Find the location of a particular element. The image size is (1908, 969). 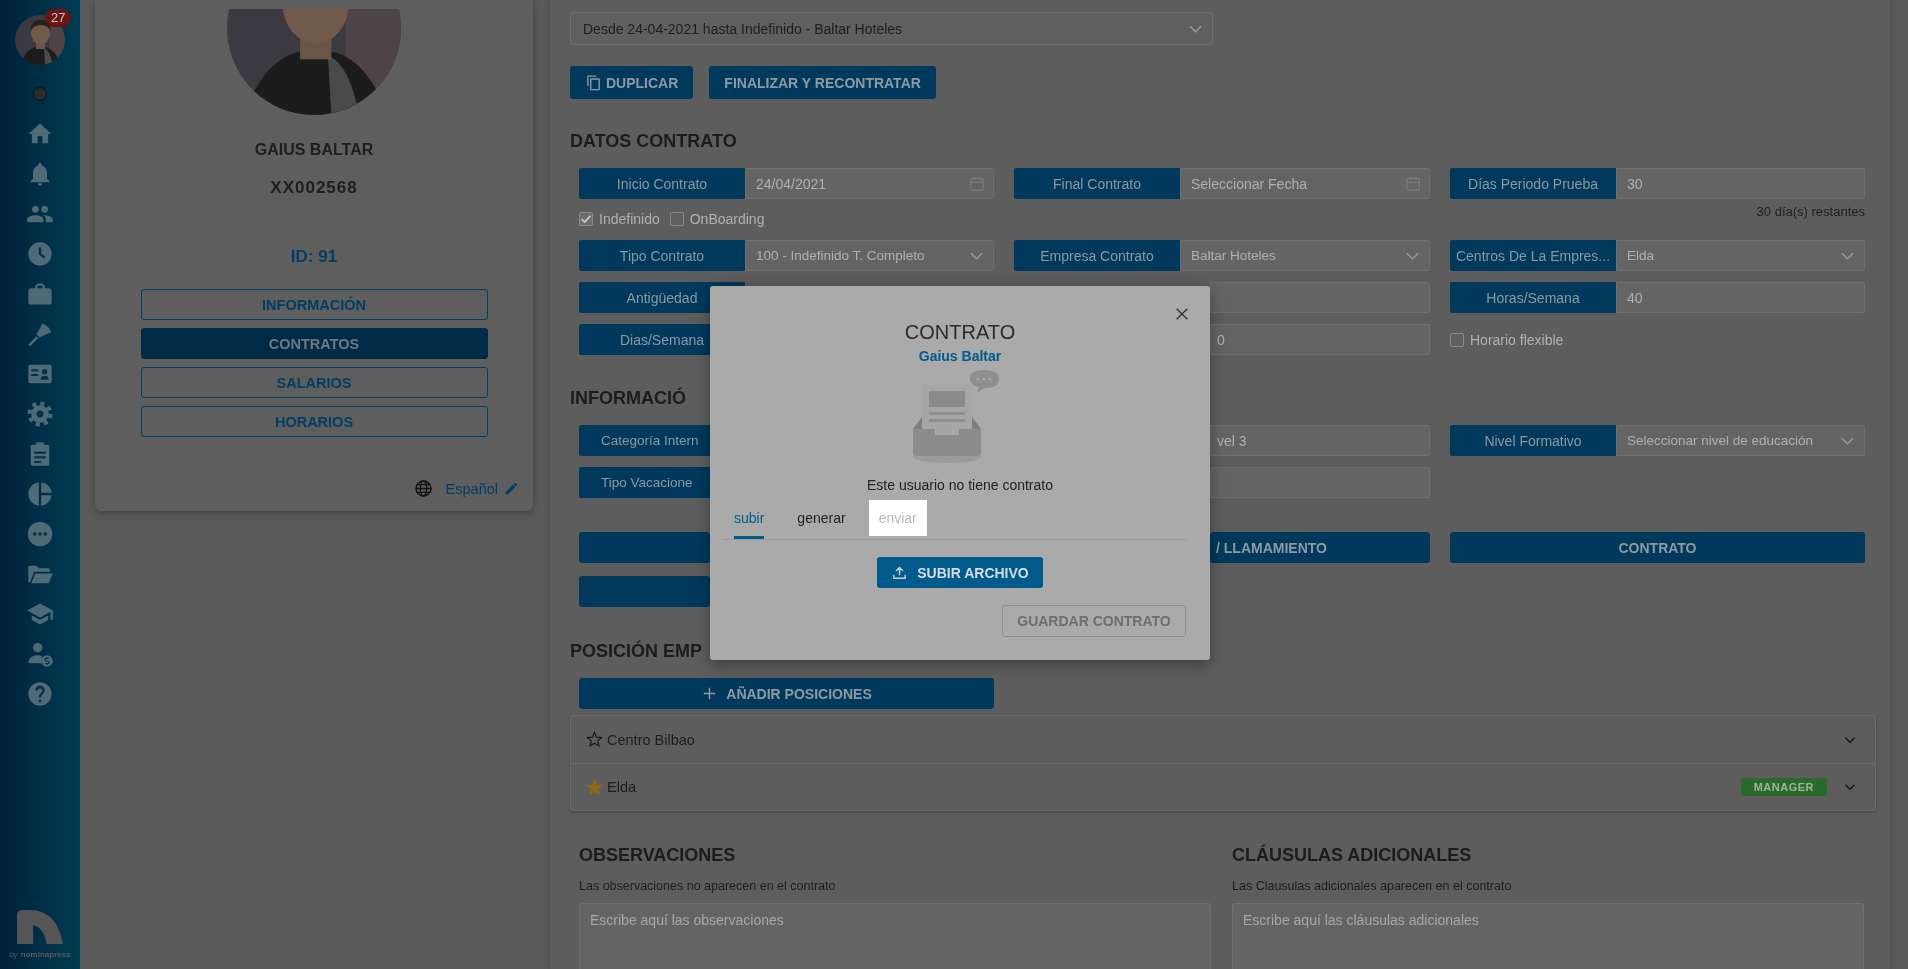

check-icon is located at coordinates (586, 219).